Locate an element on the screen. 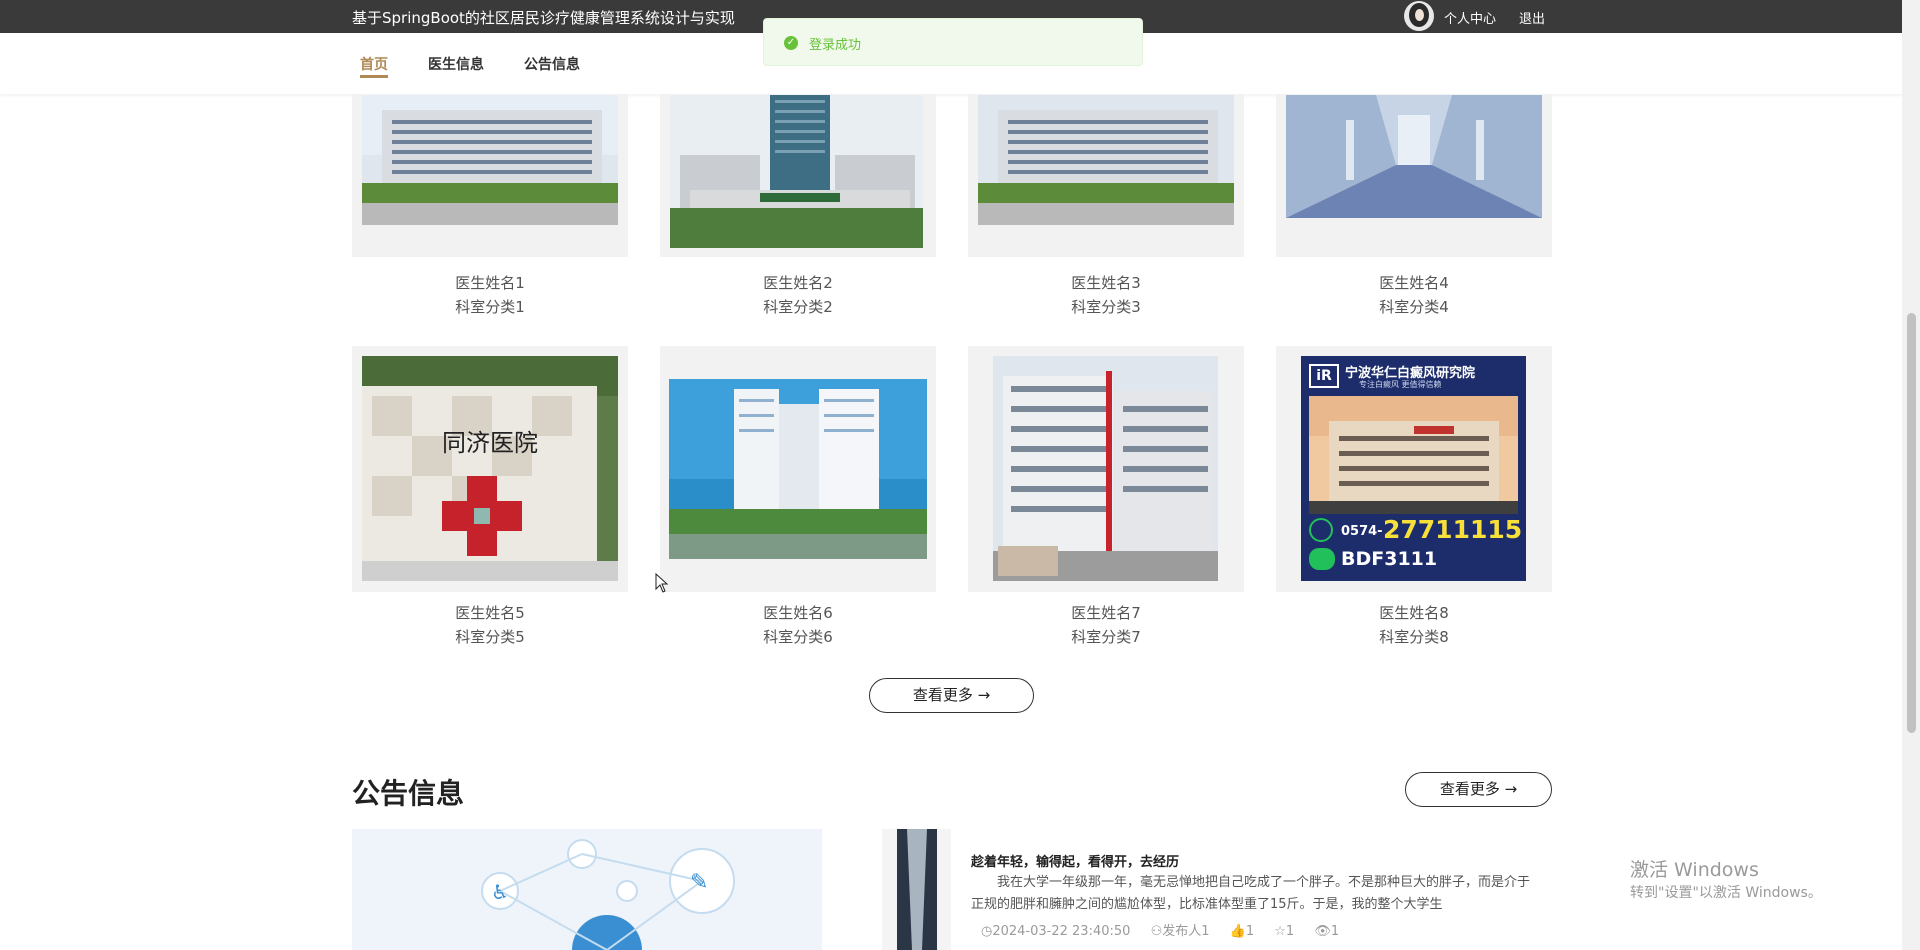  notice-meta: ◷2024-03-22 23:40:50 ⚇发布人1 👍1 ☆1 👁1 is located at coordinates (1168, 929).